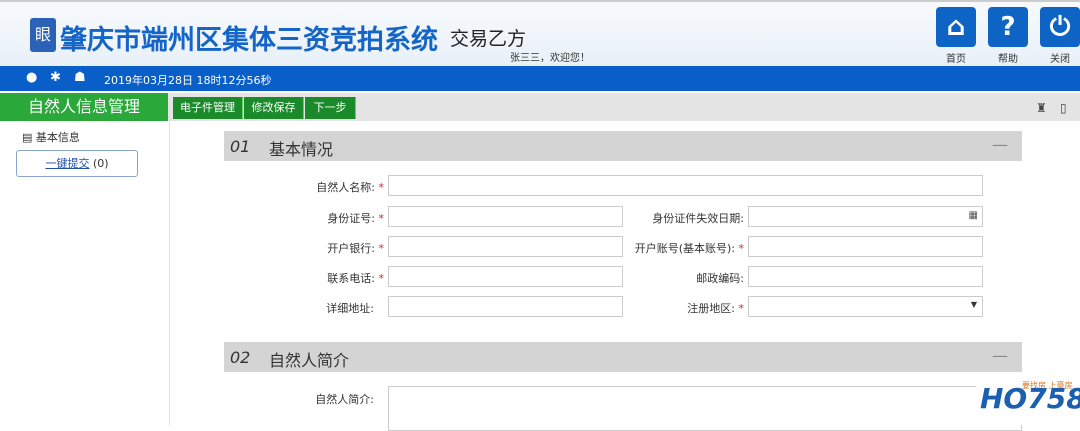 This screenshot has width=1080, height=431. Describe the element at coordinates (973, 304) in the screenshot. I see `chevron-down-icon: ▼` at that location.